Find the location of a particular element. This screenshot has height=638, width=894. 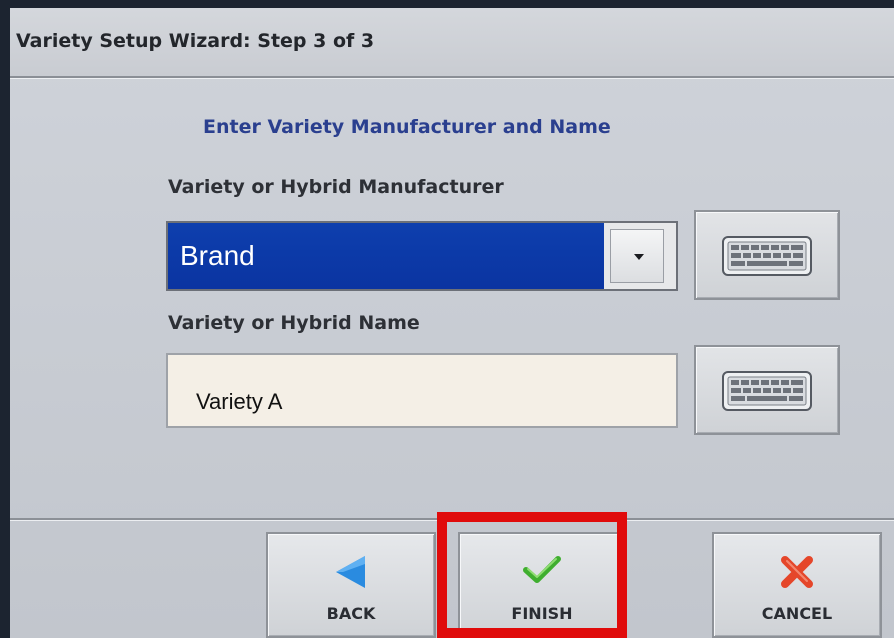

cancel-label: CANCEL is located at coordinates (797, 613).